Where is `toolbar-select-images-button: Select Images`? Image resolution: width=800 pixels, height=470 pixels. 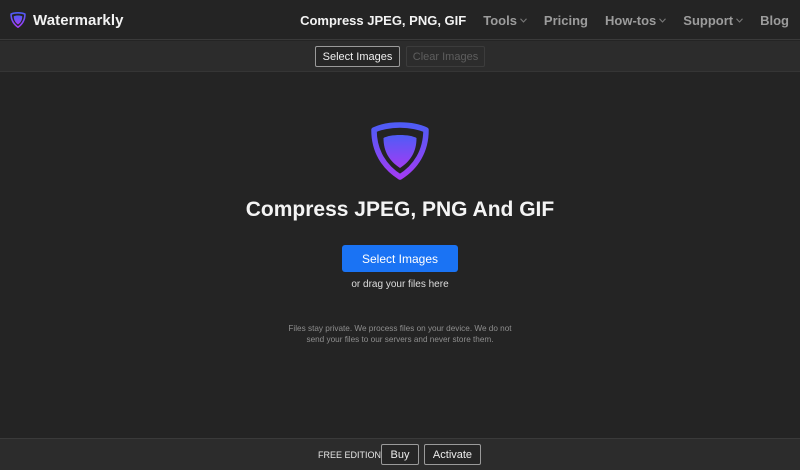
toolbar-select-images-button: Select Images is located at coordinates (357, 56).